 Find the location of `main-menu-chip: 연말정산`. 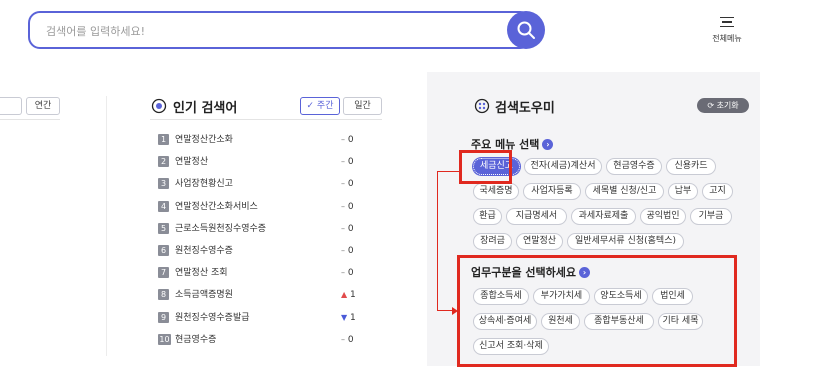

main-menu-chip: 연말정산 is located at coordinates (539, 241).